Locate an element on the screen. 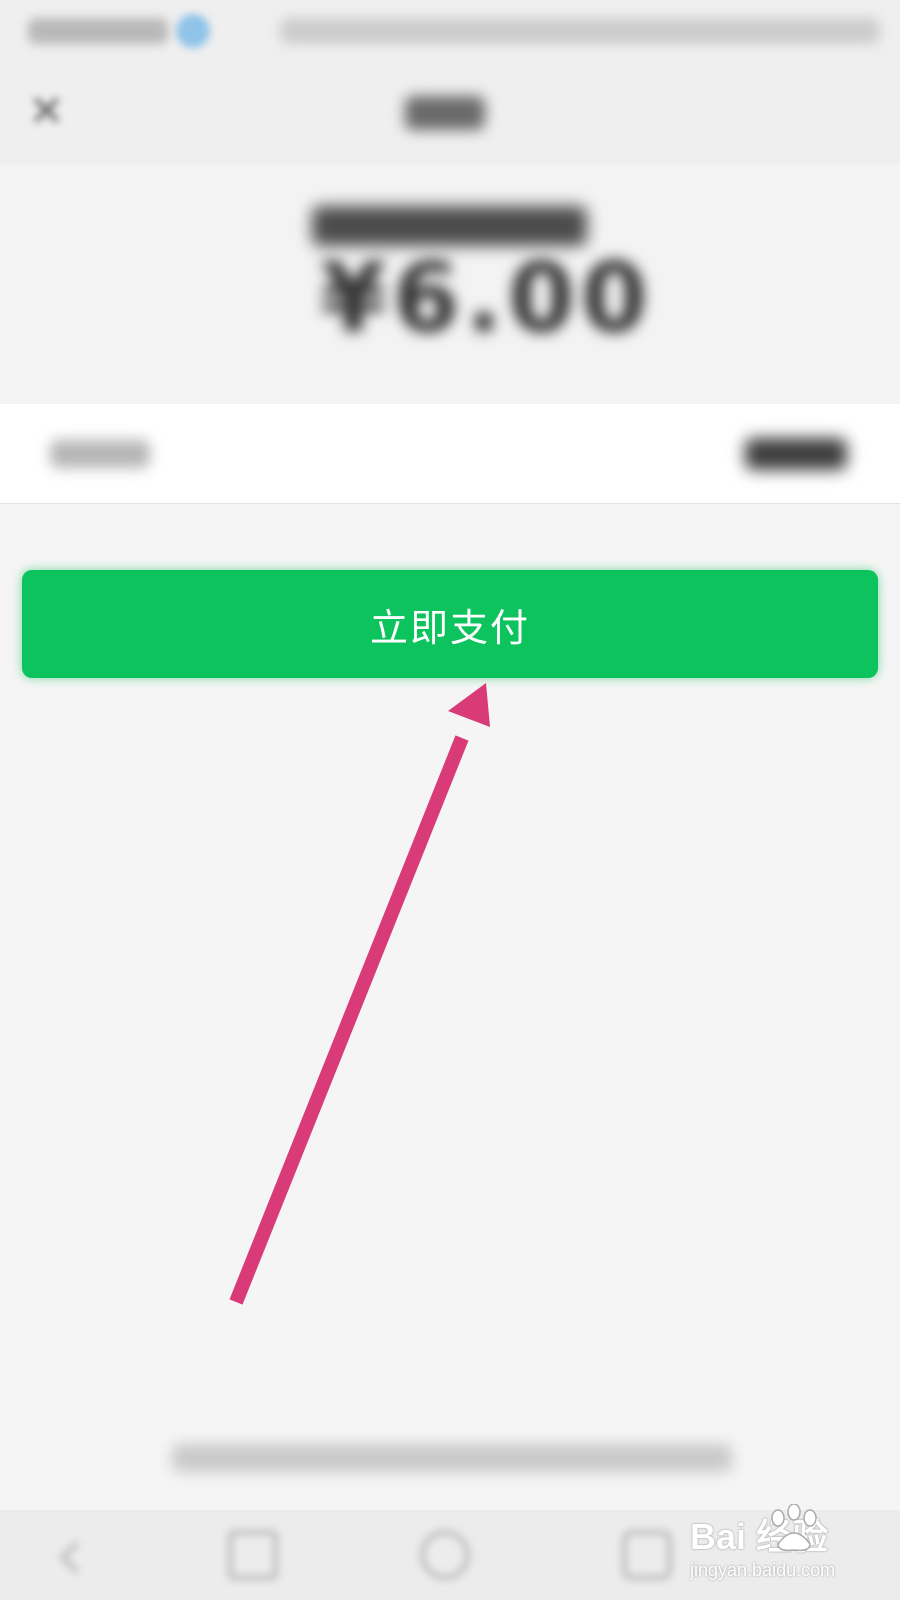 Image resolution: width=900 pixels, height=1600 pixels. status-bar is located at coordinates (450, 32).